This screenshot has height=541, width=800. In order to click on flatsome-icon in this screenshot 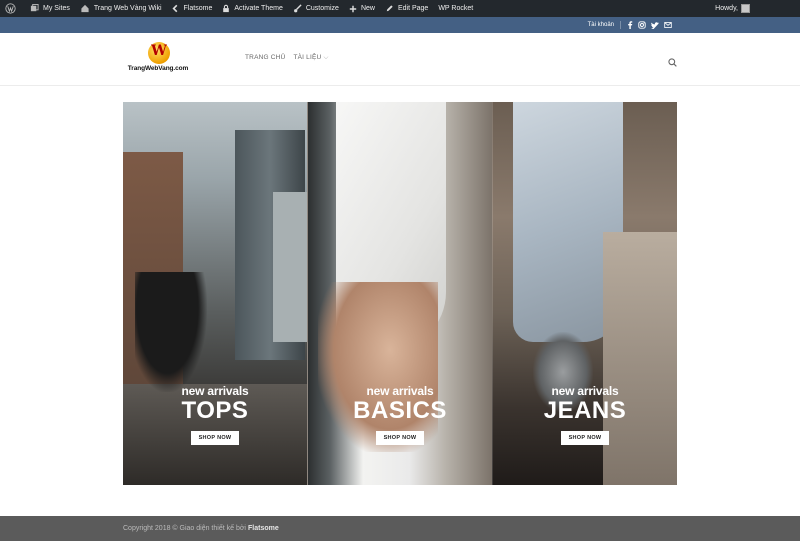, I will do `click(174, 8)`.